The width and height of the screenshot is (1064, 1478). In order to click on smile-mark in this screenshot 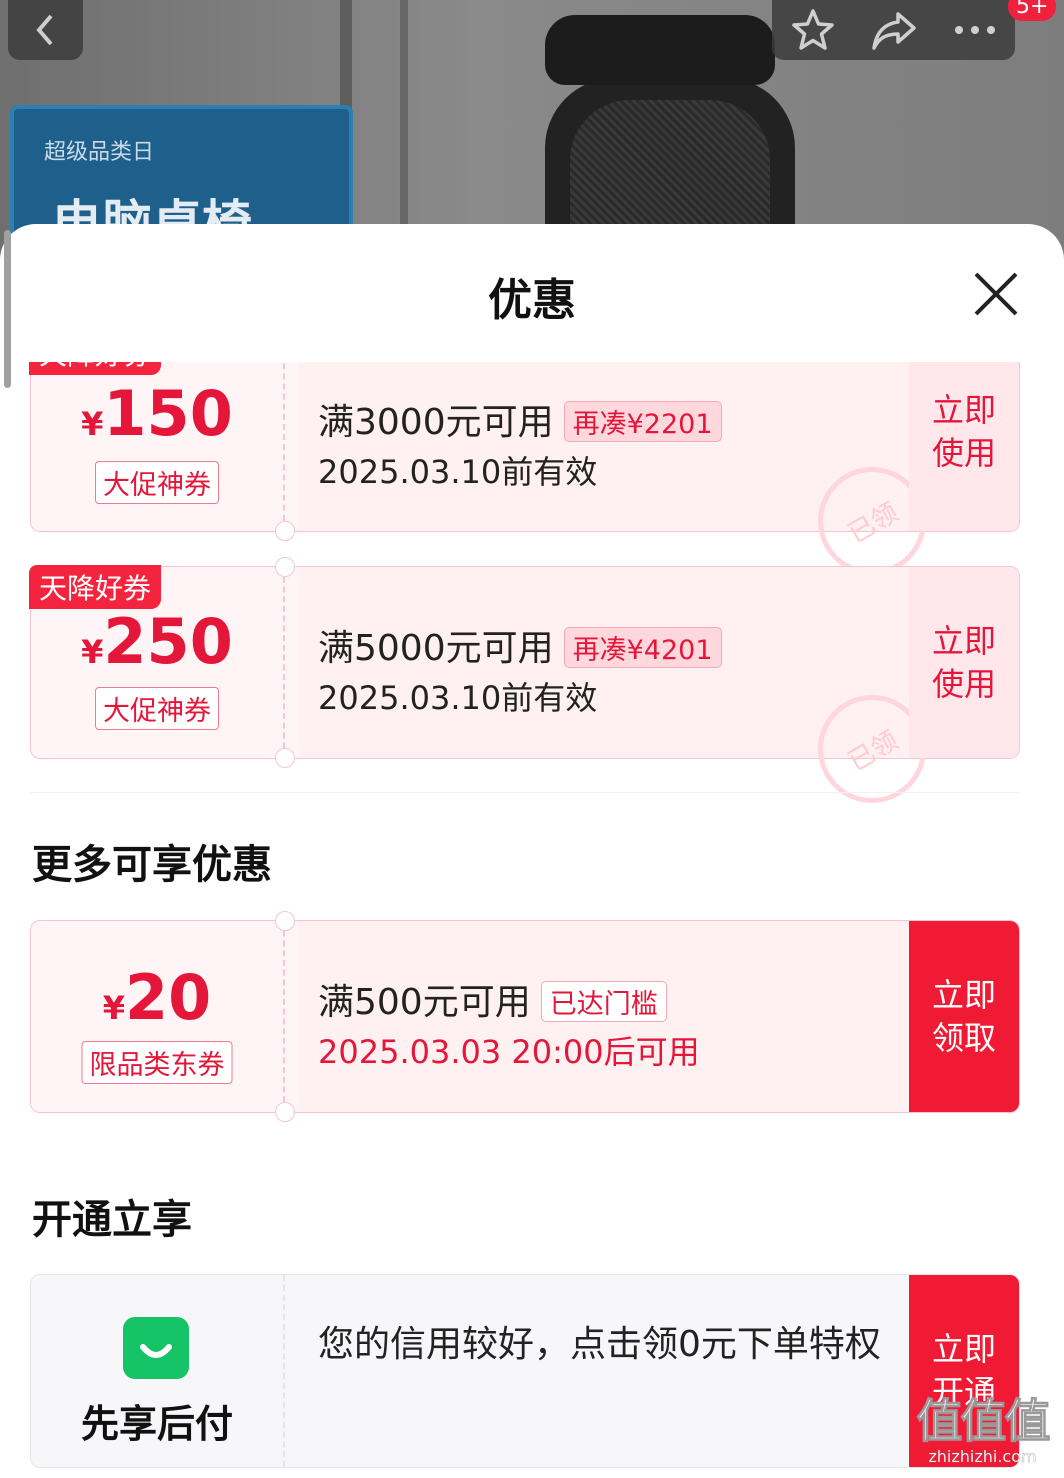, I will do `click(156, 1334)`.